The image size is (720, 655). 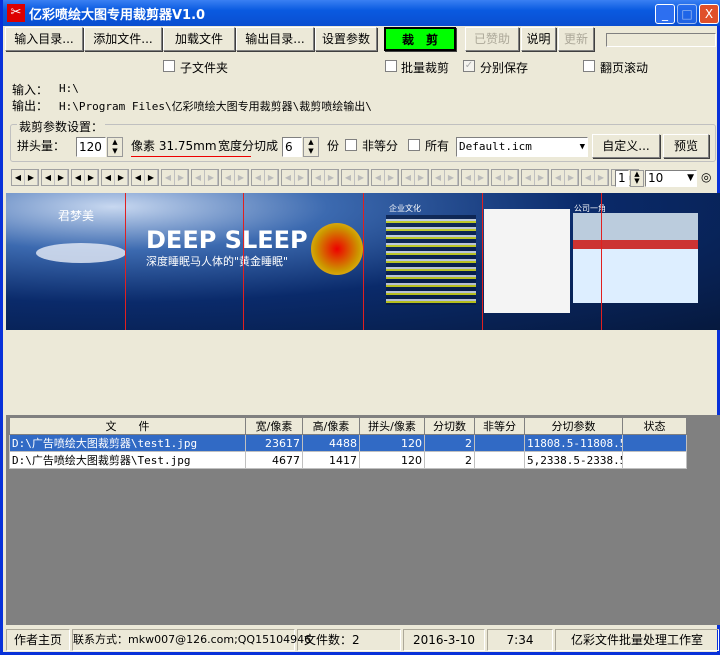 I want to click on donated-button: 已赞助, so click(x=492, y=39).